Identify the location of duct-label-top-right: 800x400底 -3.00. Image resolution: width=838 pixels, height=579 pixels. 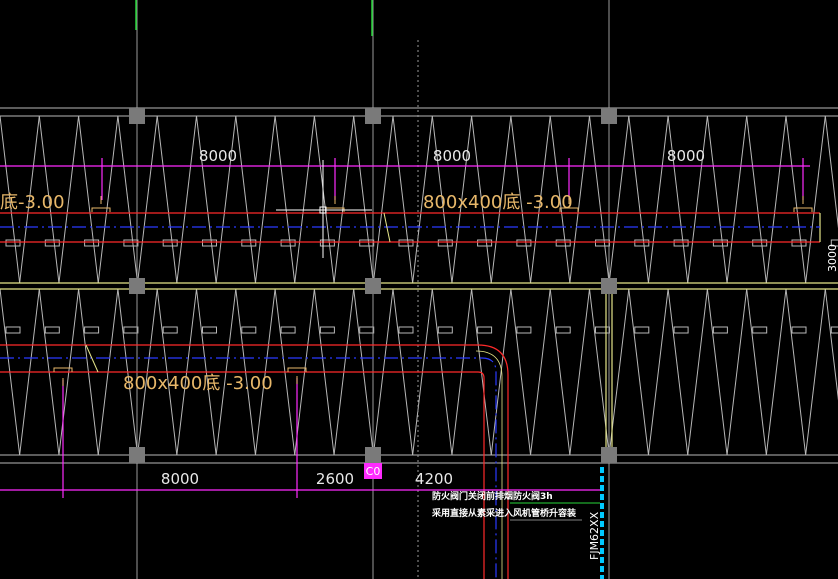
(498, 202).